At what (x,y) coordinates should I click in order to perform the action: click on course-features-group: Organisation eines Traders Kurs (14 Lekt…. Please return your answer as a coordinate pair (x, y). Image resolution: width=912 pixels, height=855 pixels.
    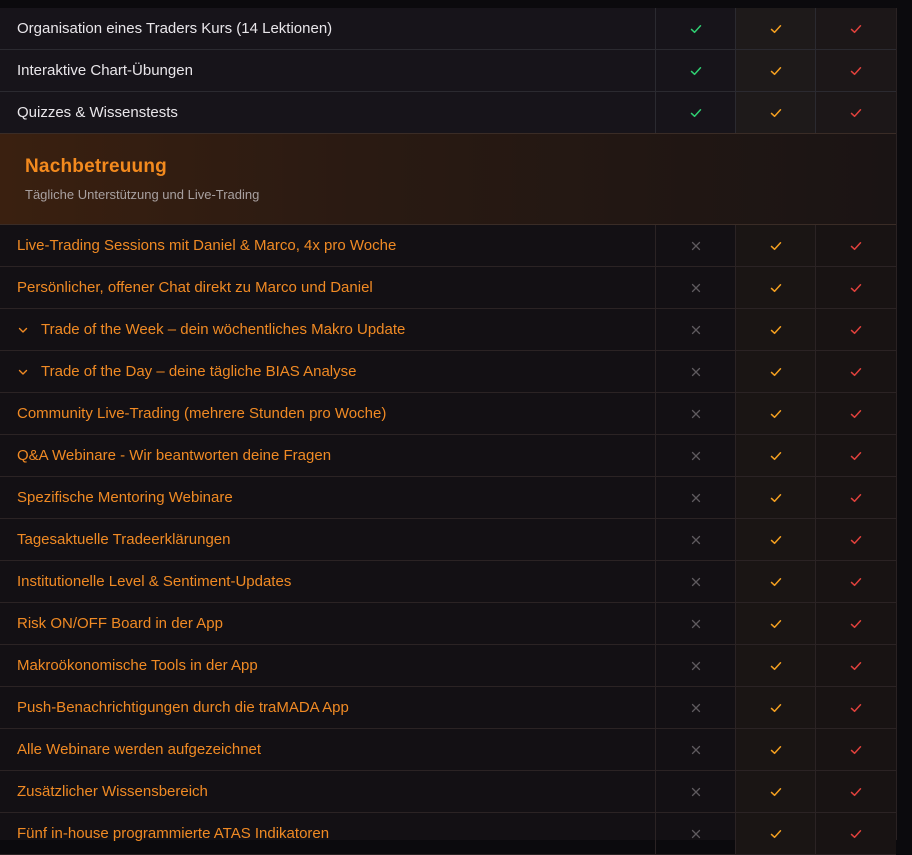
    Looking at the image, I should click on (448, 70).